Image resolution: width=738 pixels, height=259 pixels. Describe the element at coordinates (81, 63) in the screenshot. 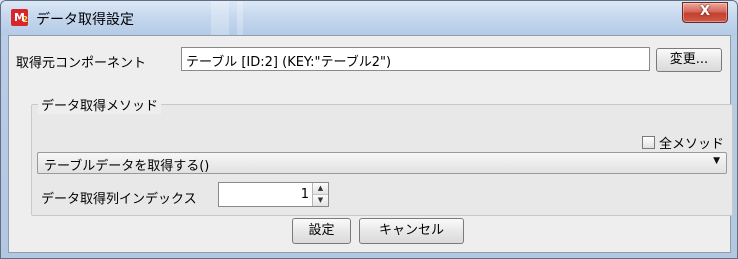

I see `source-label: 取得元コンポーネント` at that location.